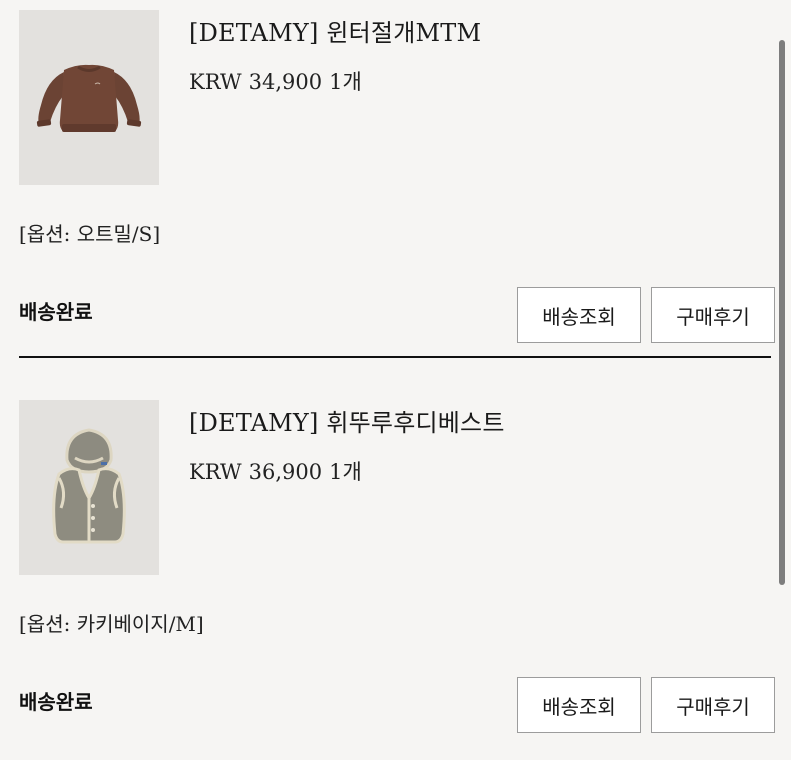 The width and height of the screenshot is (791, 760). What do you see at coordinates (347, 420) in the screenshot?
I see `product-name: [DETAMY] 휘뚜루후디베스트` at bounding box center [347, 420].